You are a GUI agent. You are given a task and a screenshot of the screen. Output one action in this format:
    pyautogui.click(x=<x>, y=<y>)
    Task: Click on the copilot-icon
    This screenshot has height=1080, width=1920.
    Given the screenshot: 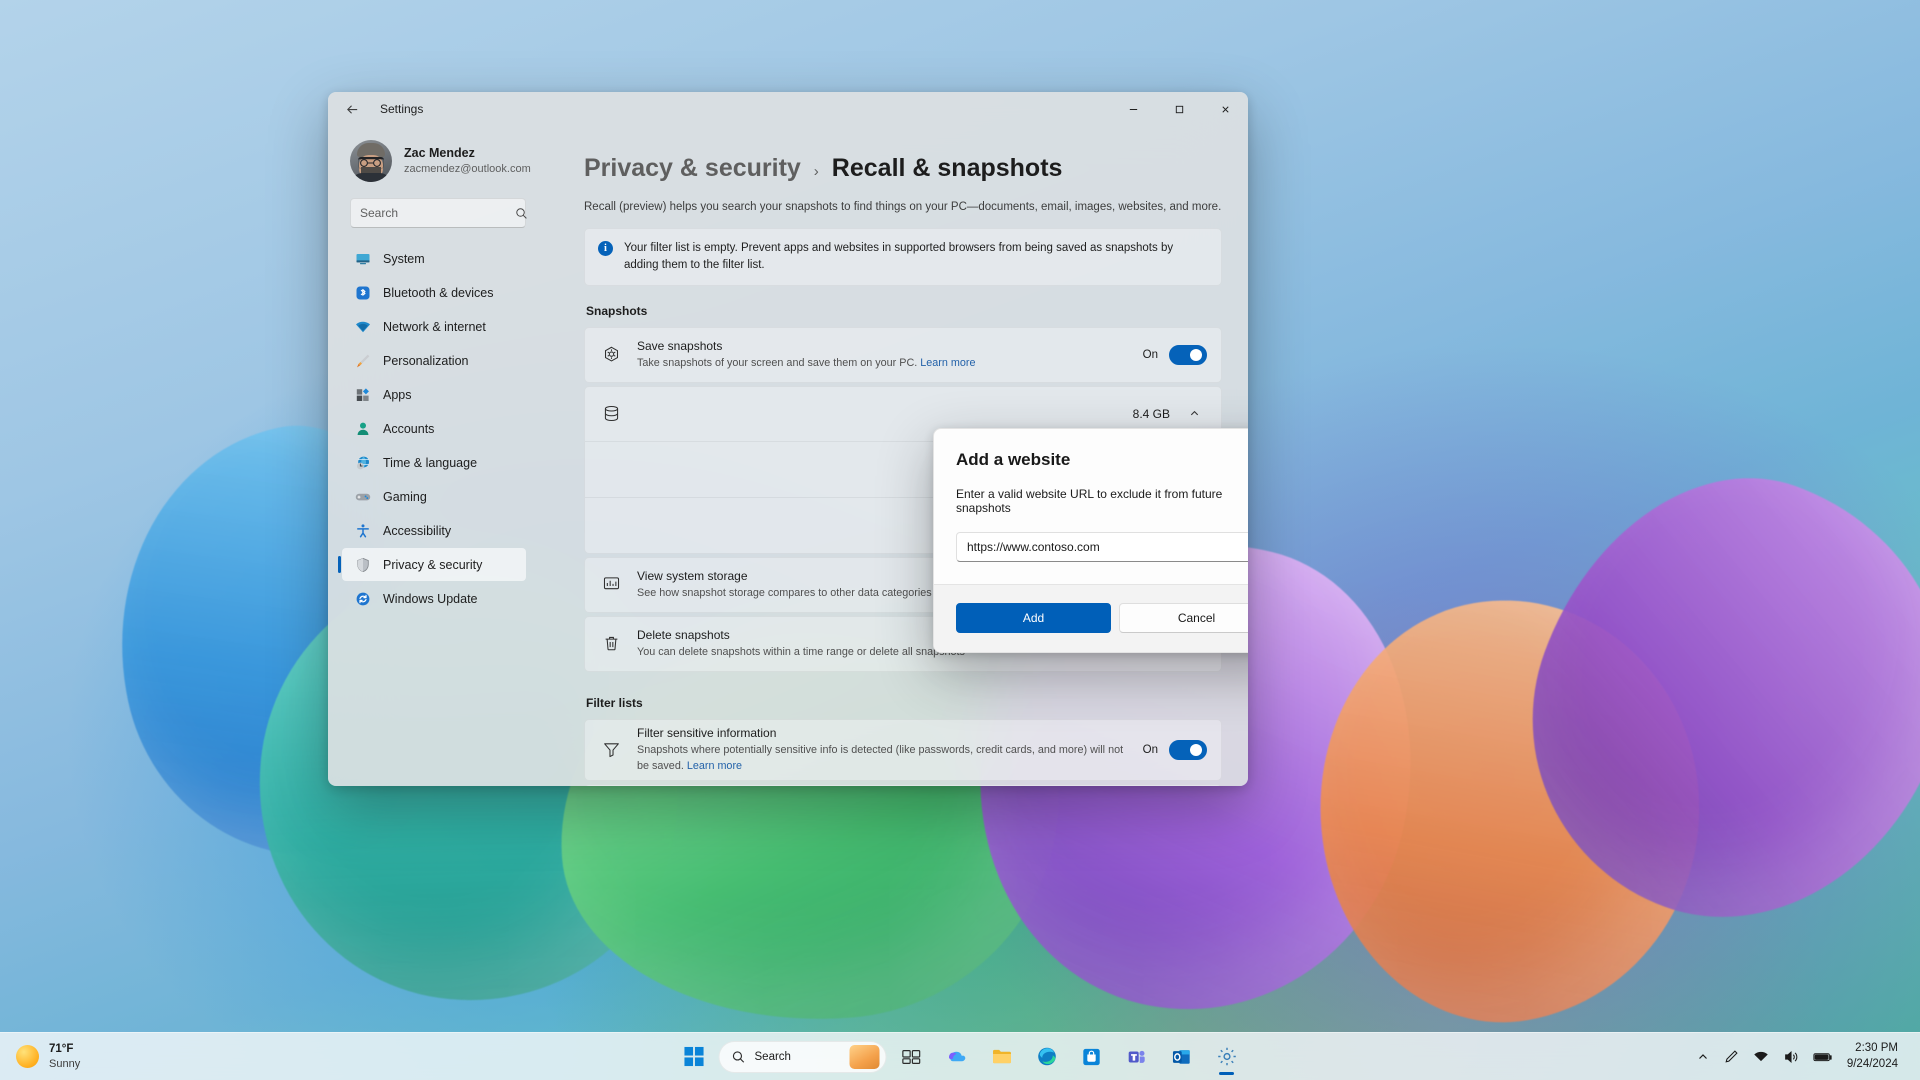 What is the action you would take?
    pyautogui.click(x=957, y=1057)
    